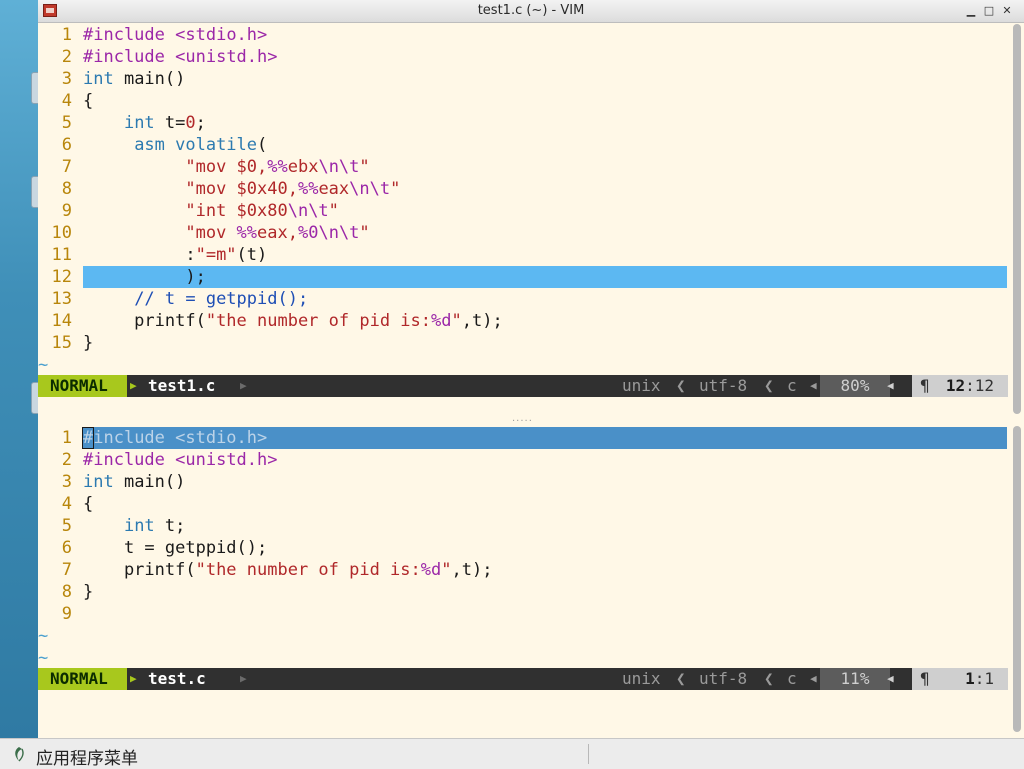 The width and height of the screenshot is (1024, 769). Describe the element at coordinates (87, 756) in the screenshot. I see `app-menu-label: 应用程序菜单` at that location.